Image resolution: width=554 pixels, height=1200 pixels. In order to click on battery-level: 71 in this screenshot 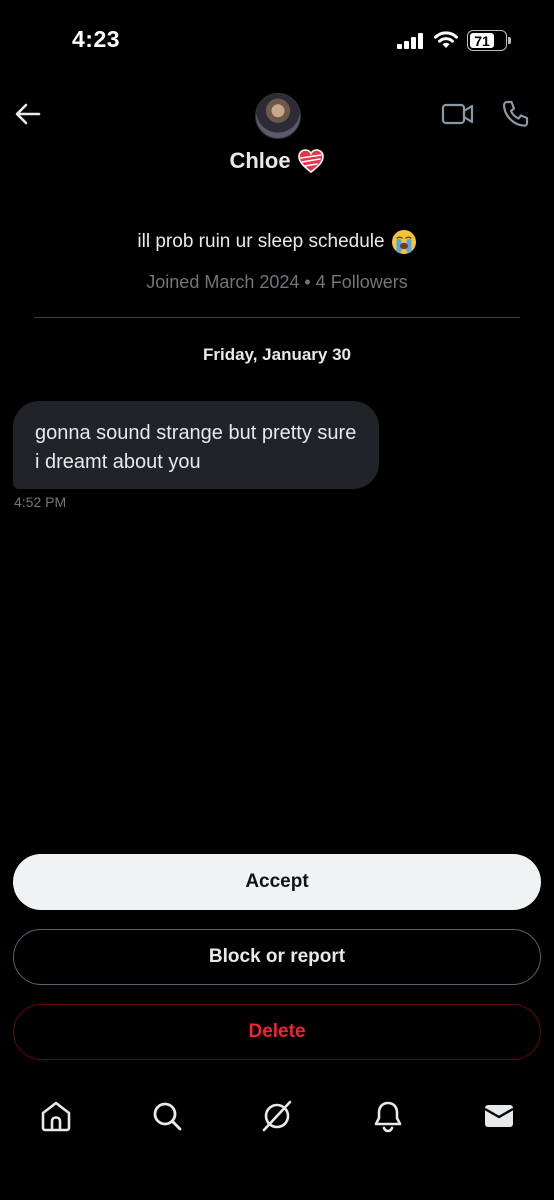, I will do `click(482, 41)`.